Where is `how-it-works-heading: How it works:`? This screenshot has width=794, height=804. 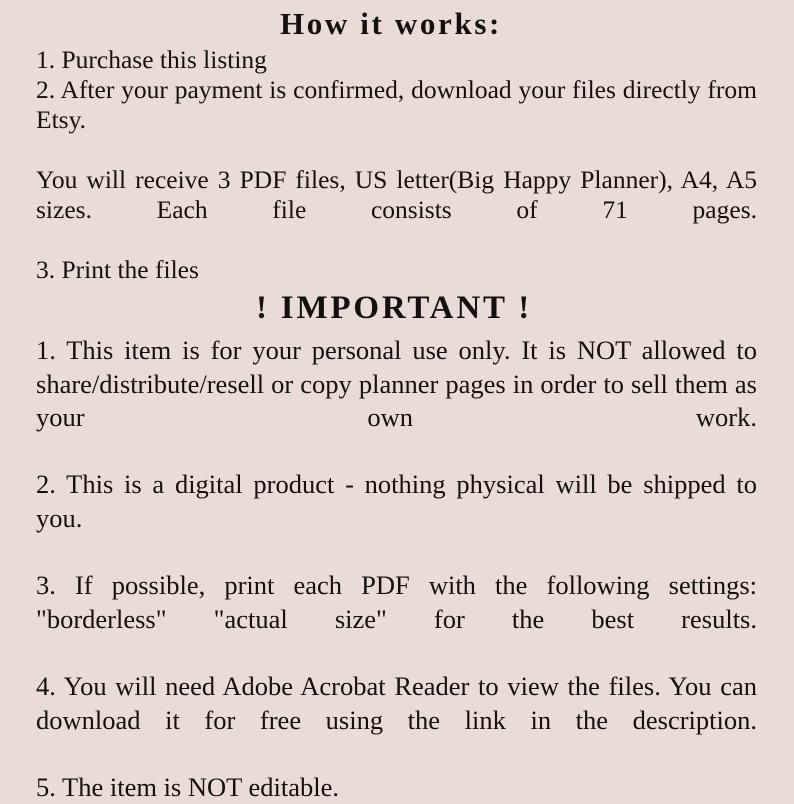 how-it-works-heading: How it works: is located at coordinates (391, 23).